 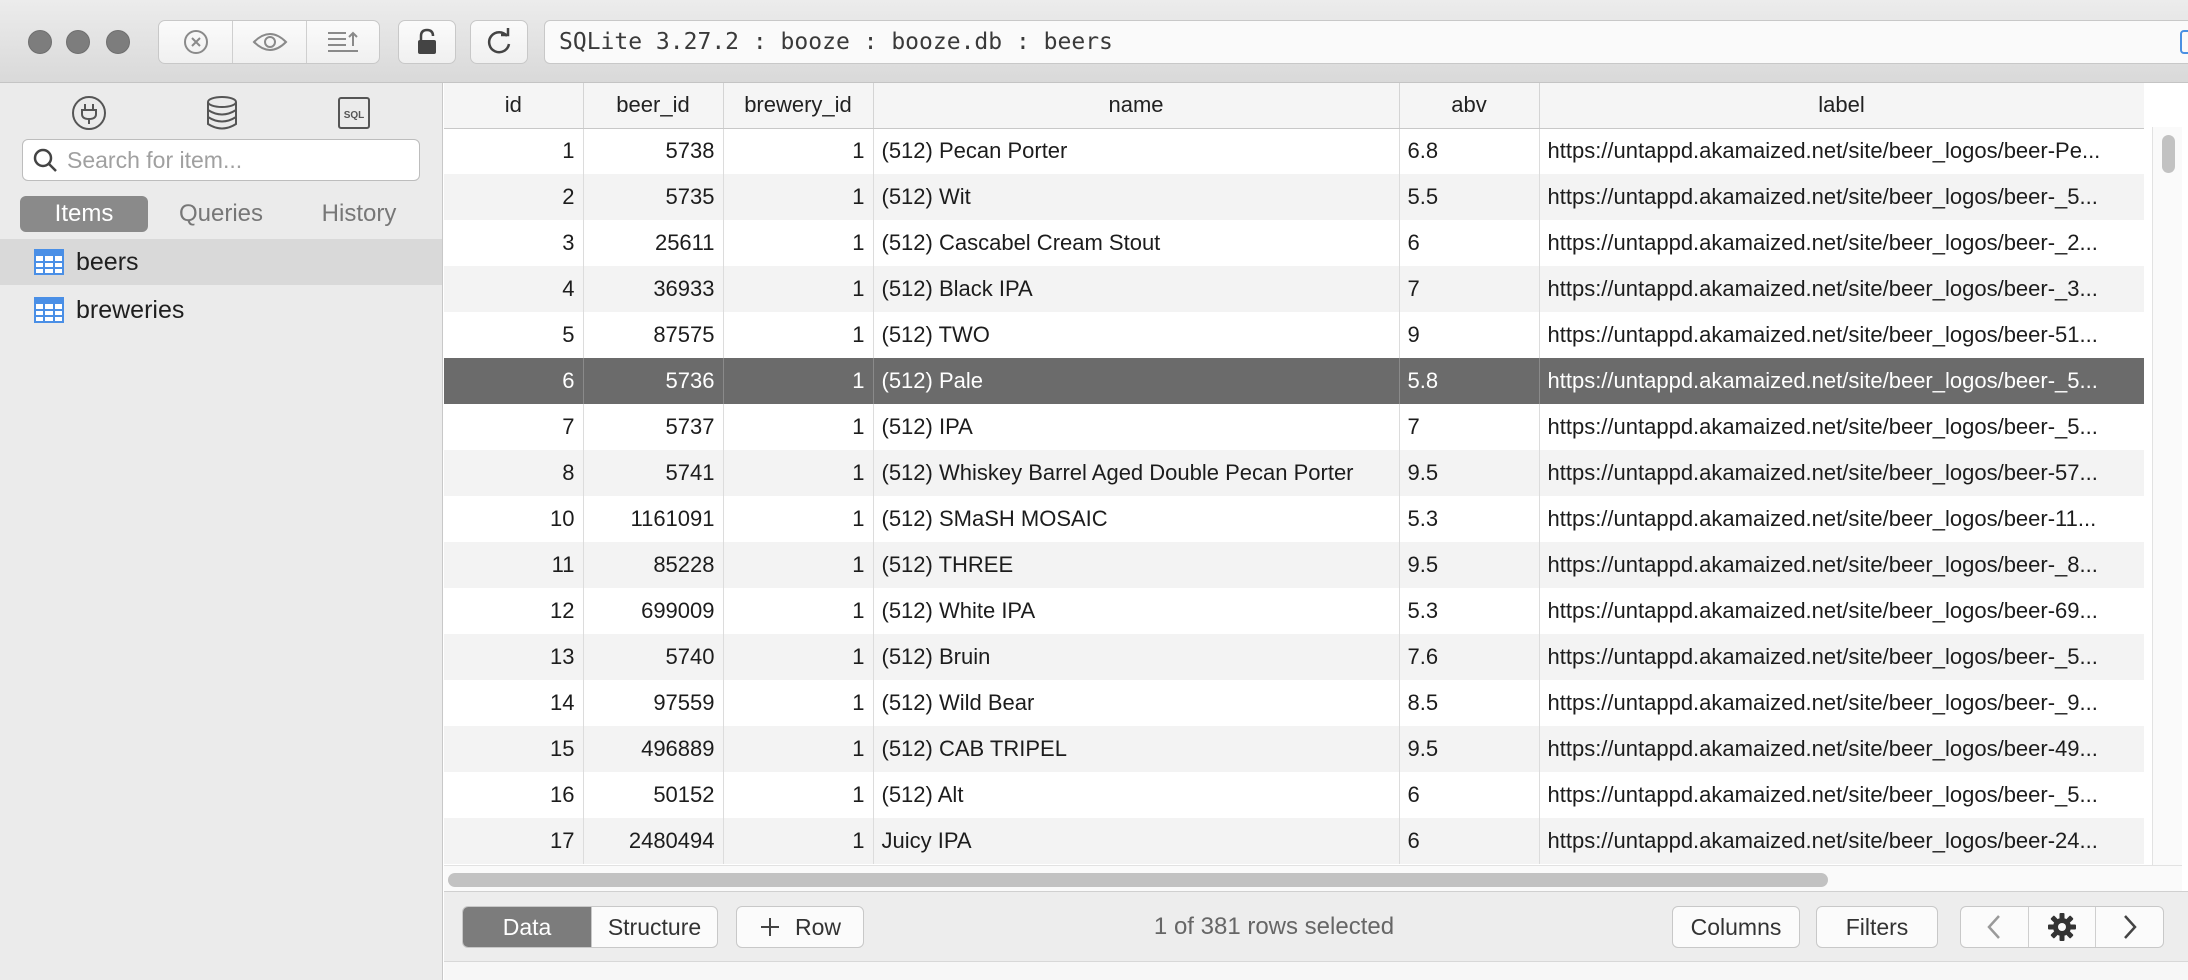 What do you see at coordinates (427, 42) in the screenshot?
I see `lock-button` at bounding box center [427, 42].